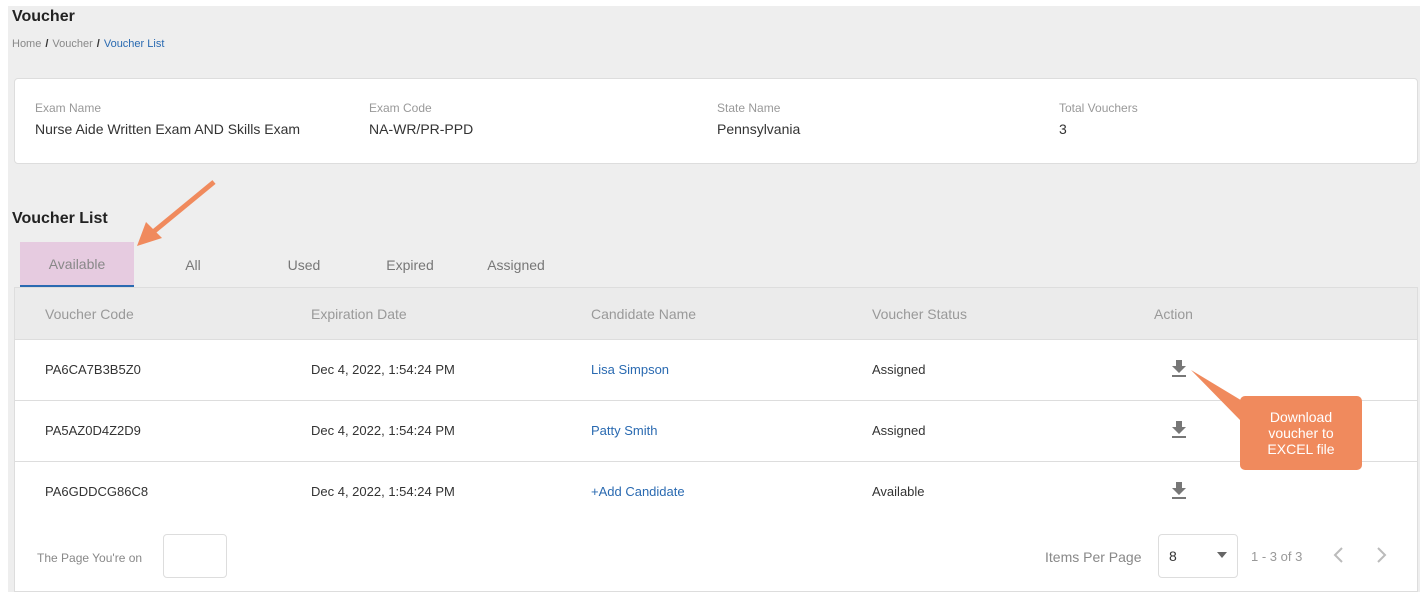 This screenshot has width=1420, height=592. Describe the element at coordinates (1173, 314) in the screenshot. I see `column-header-action: Action` at that location.